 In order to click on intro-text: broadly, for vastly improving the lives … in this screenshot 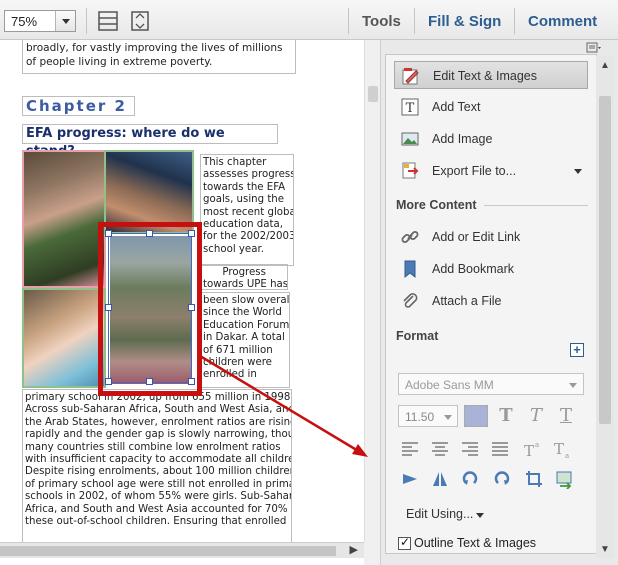, I will do `click(154, 55)`.